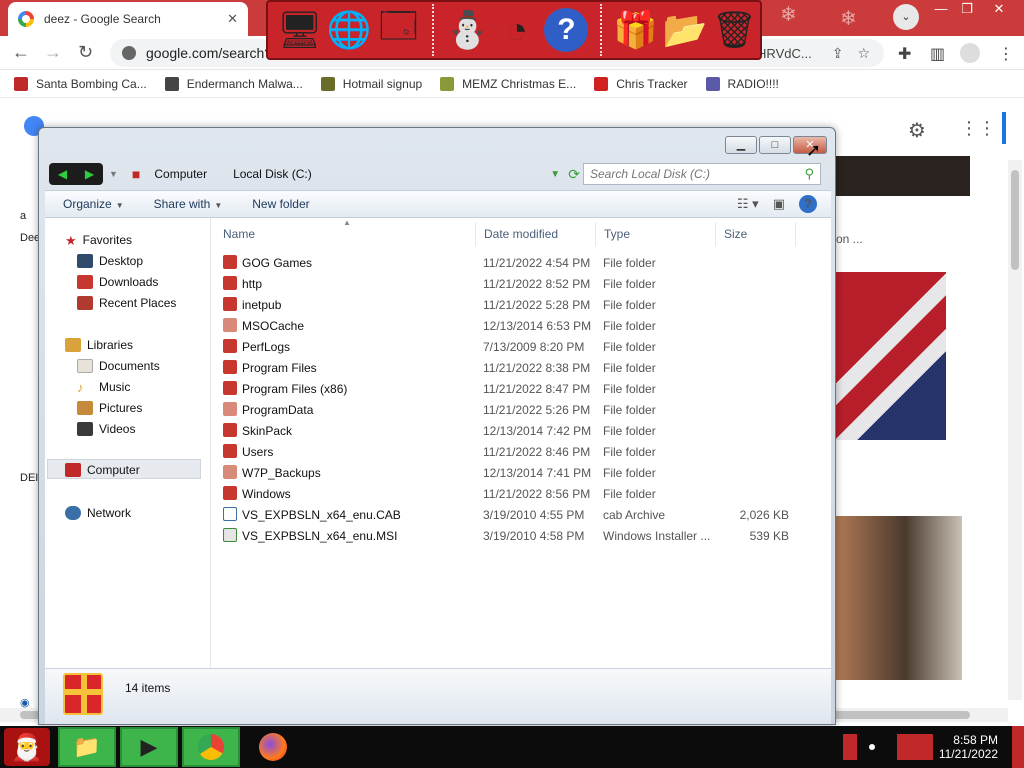  I want to click on control-panel-gadget-icon: 🗔, so click(398, 30).